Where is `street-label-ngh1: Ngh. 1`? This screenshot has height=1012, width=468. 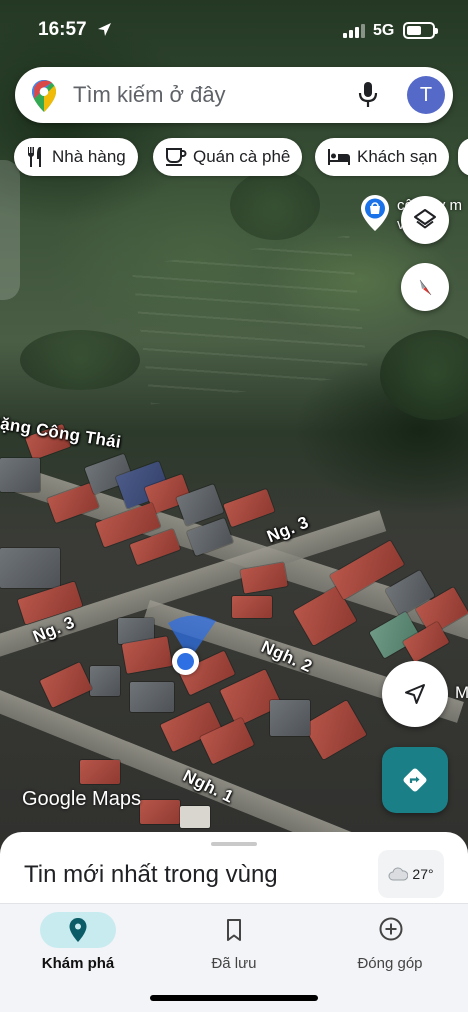 street-label-ngh1: Ngh. 1 is located at coordinates (208, 786).